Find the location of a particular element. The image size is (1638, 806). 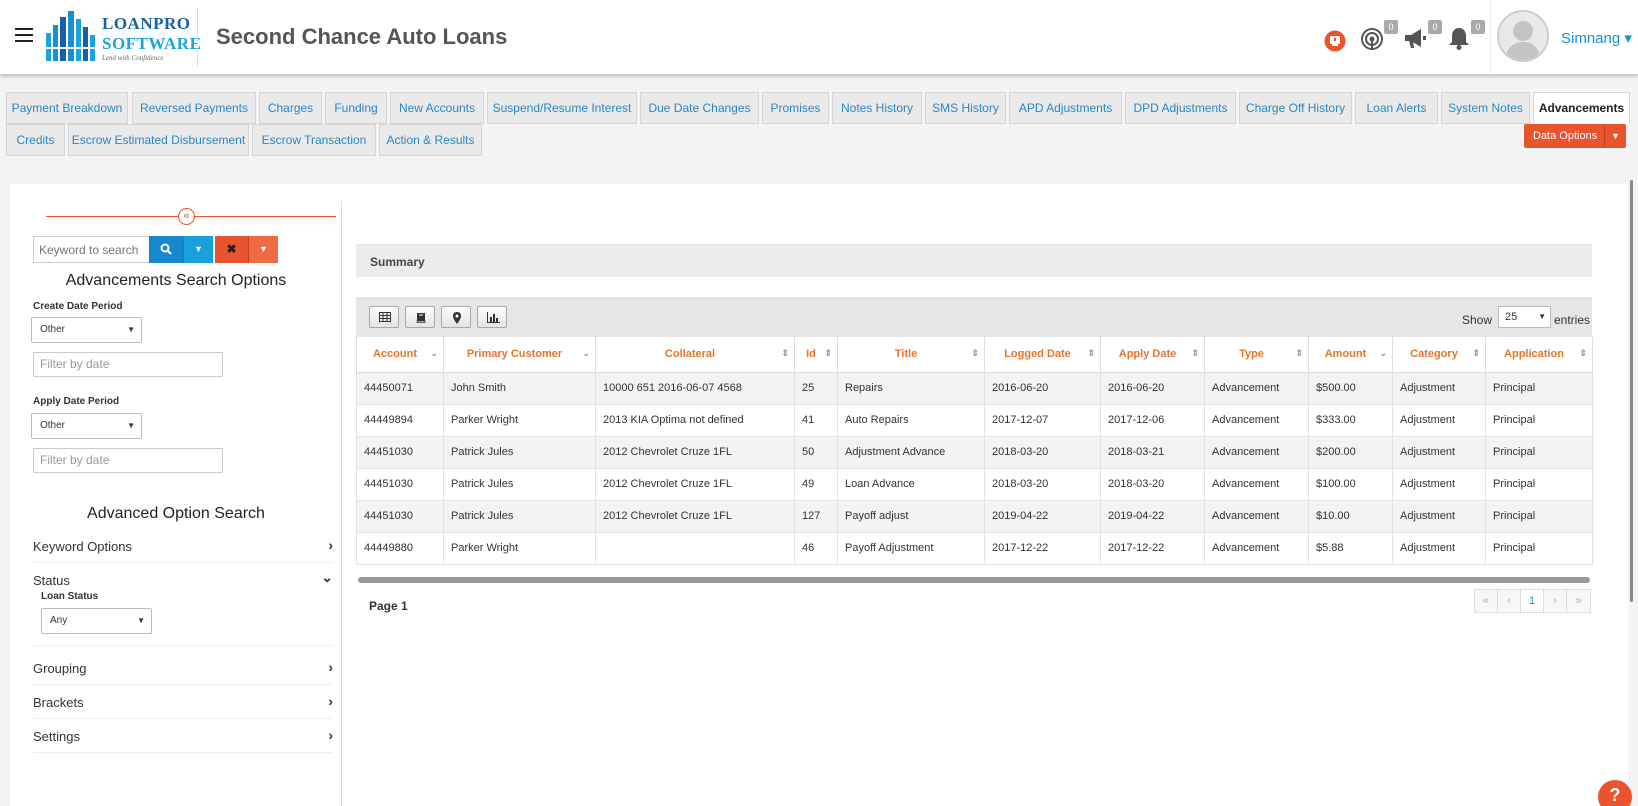

fingerprint-icon is located at coordinates (1372, 38).